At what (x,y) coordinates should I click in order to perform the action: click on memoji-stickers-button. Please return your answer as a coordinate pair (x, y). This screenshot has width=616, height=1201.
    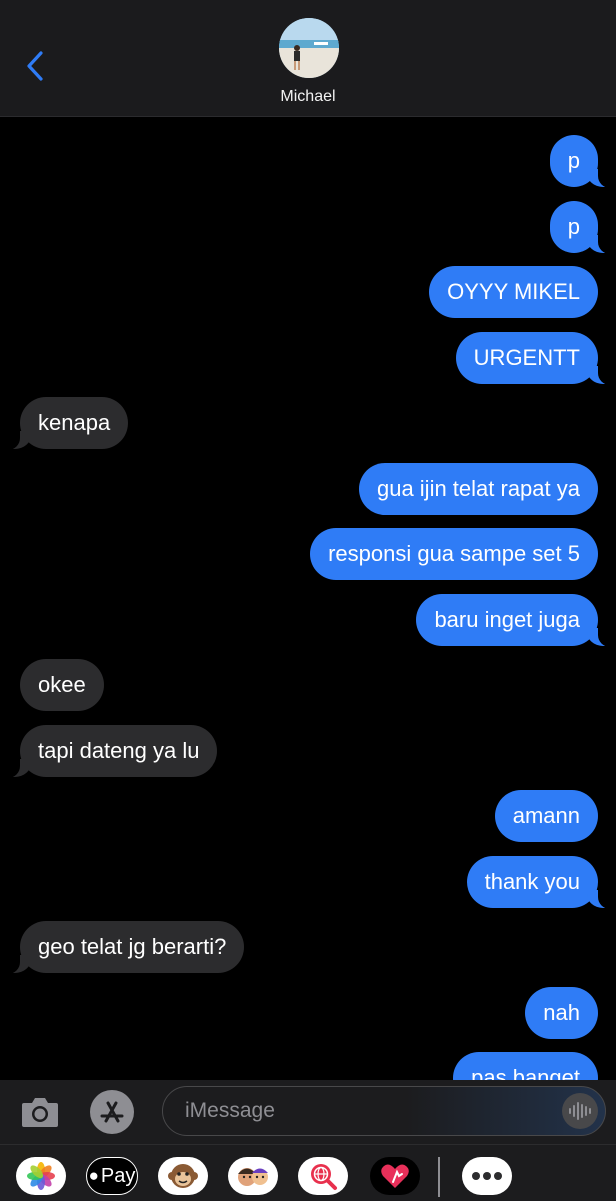
    Looking at the image, I should click on (253, 1176).